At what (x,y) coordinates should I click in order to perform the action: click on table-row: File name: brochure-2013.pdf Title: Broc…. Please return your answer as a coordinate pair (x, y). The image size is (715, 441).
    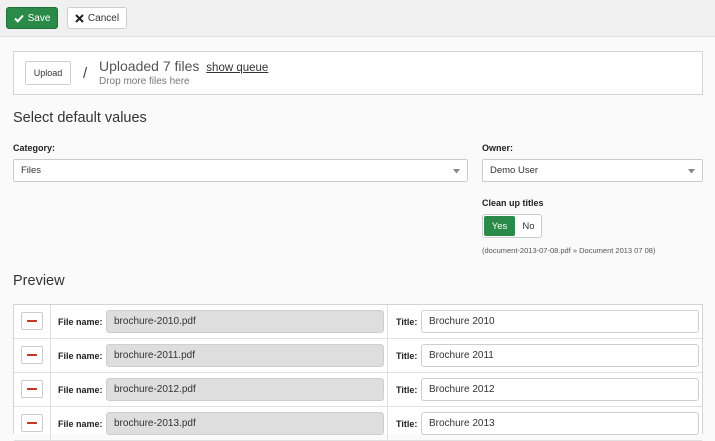
    Looking at the image, I should click on (358, 424).